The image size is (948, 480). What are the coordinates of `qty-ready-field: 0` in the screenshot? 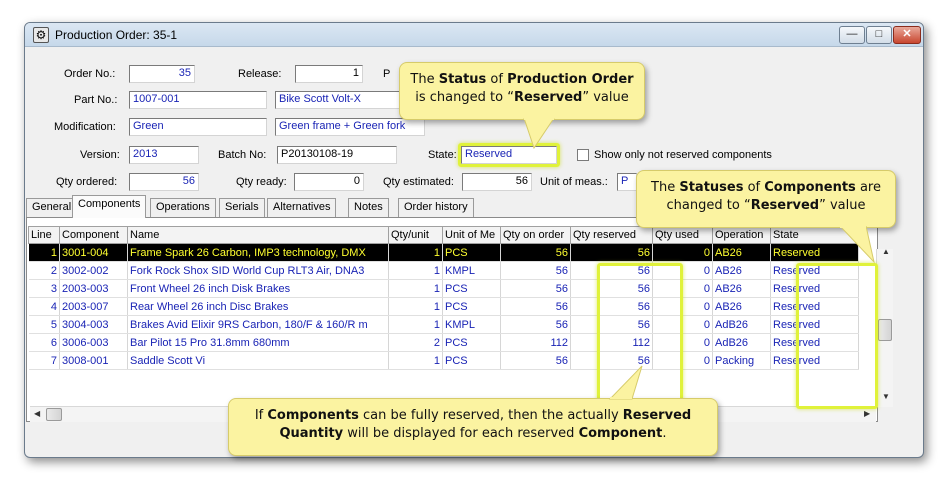 It's located at (329, 182).